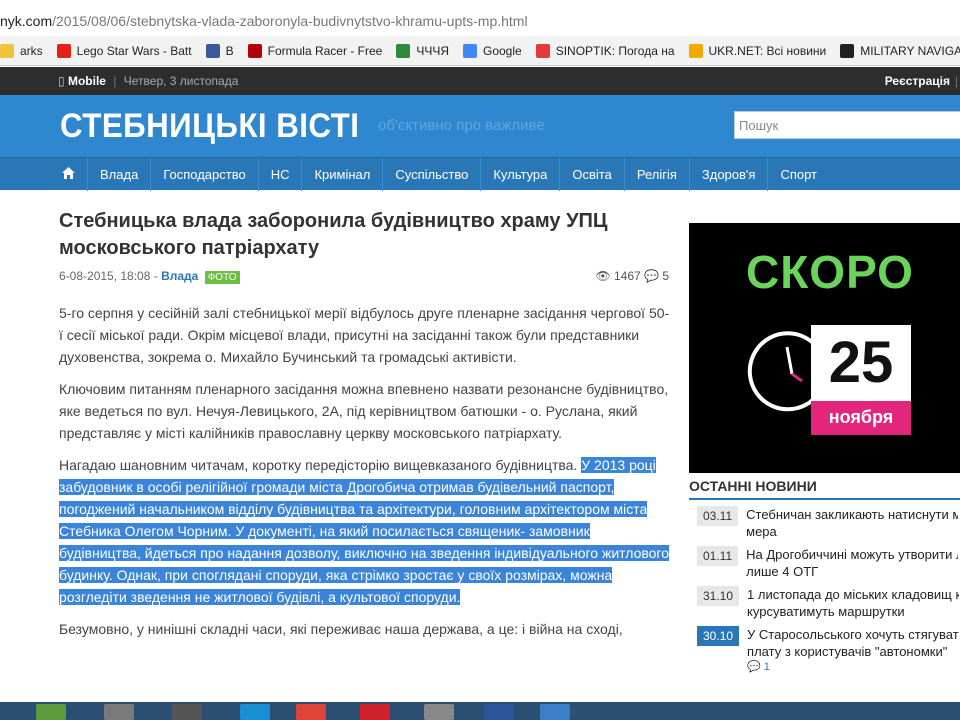 The width and height of the screenshot is (960, 720). Describe the element at coordinates (824, 348) in the screenshot. I see `ad-banner: СКОРО 25 ноября` at that location.